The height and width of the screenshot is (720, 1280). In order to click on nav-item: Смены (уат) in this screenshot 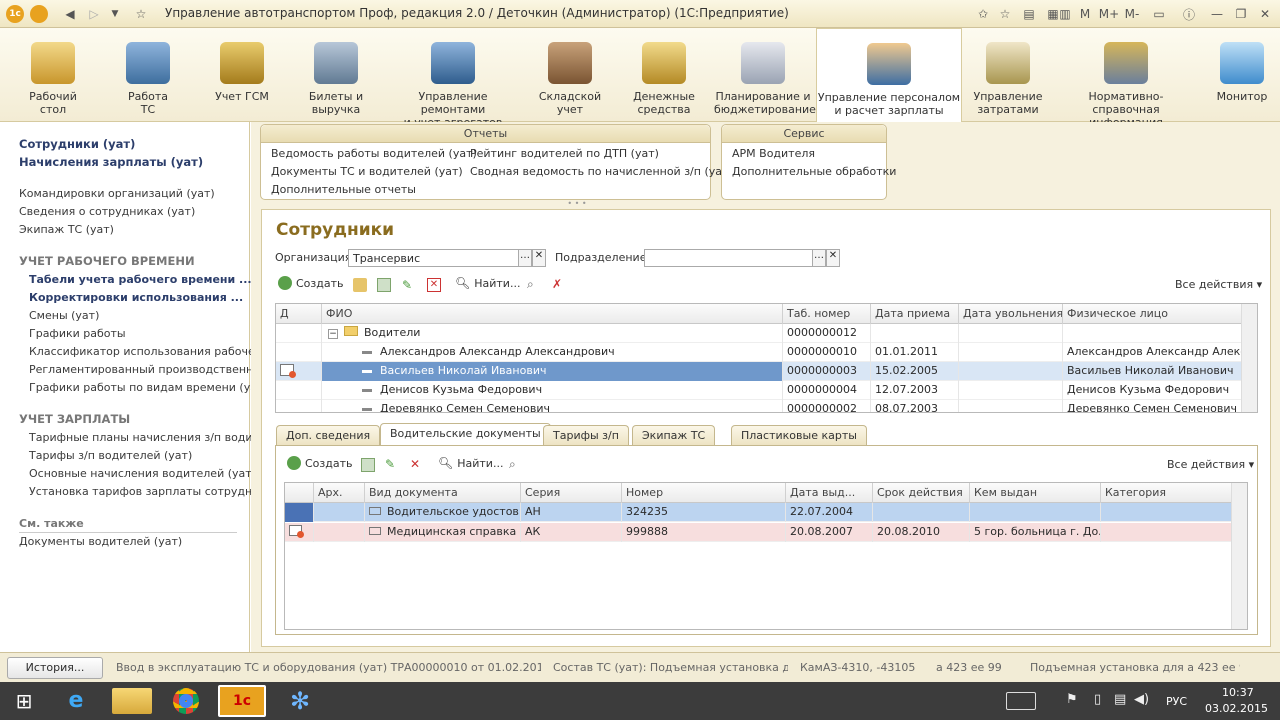, I will do `click(64, 315)`.